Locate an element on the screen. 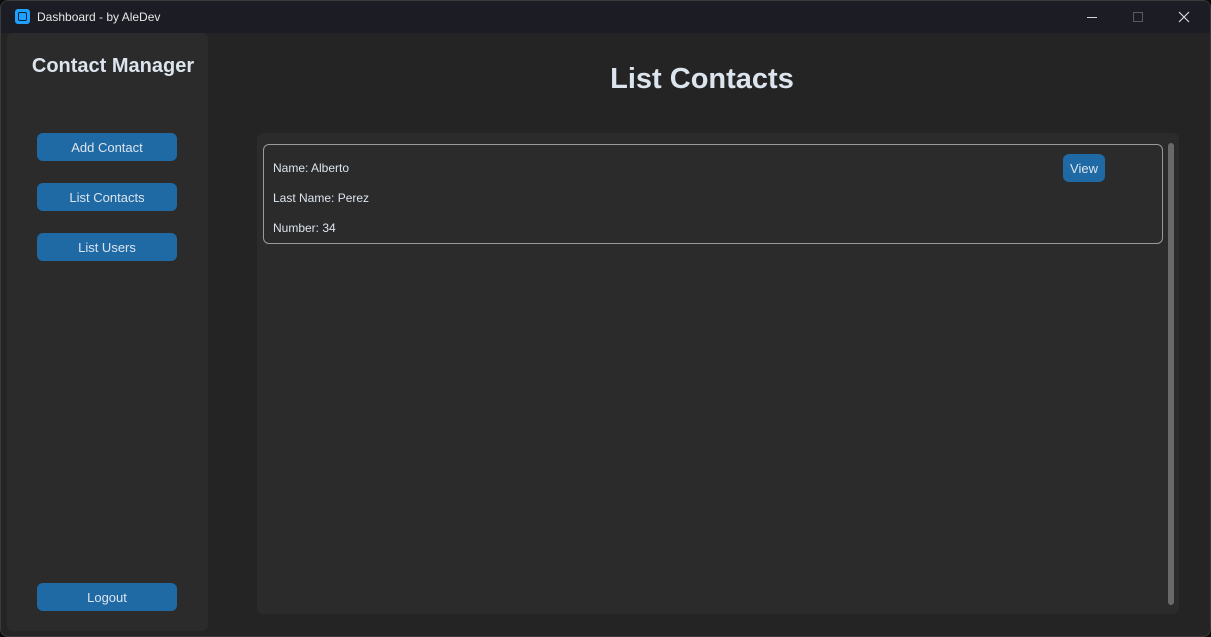 The height and width of the screenshot is (637, 1211). contact-last-name: Last Name: Perez is located at coordinates (321, 198).